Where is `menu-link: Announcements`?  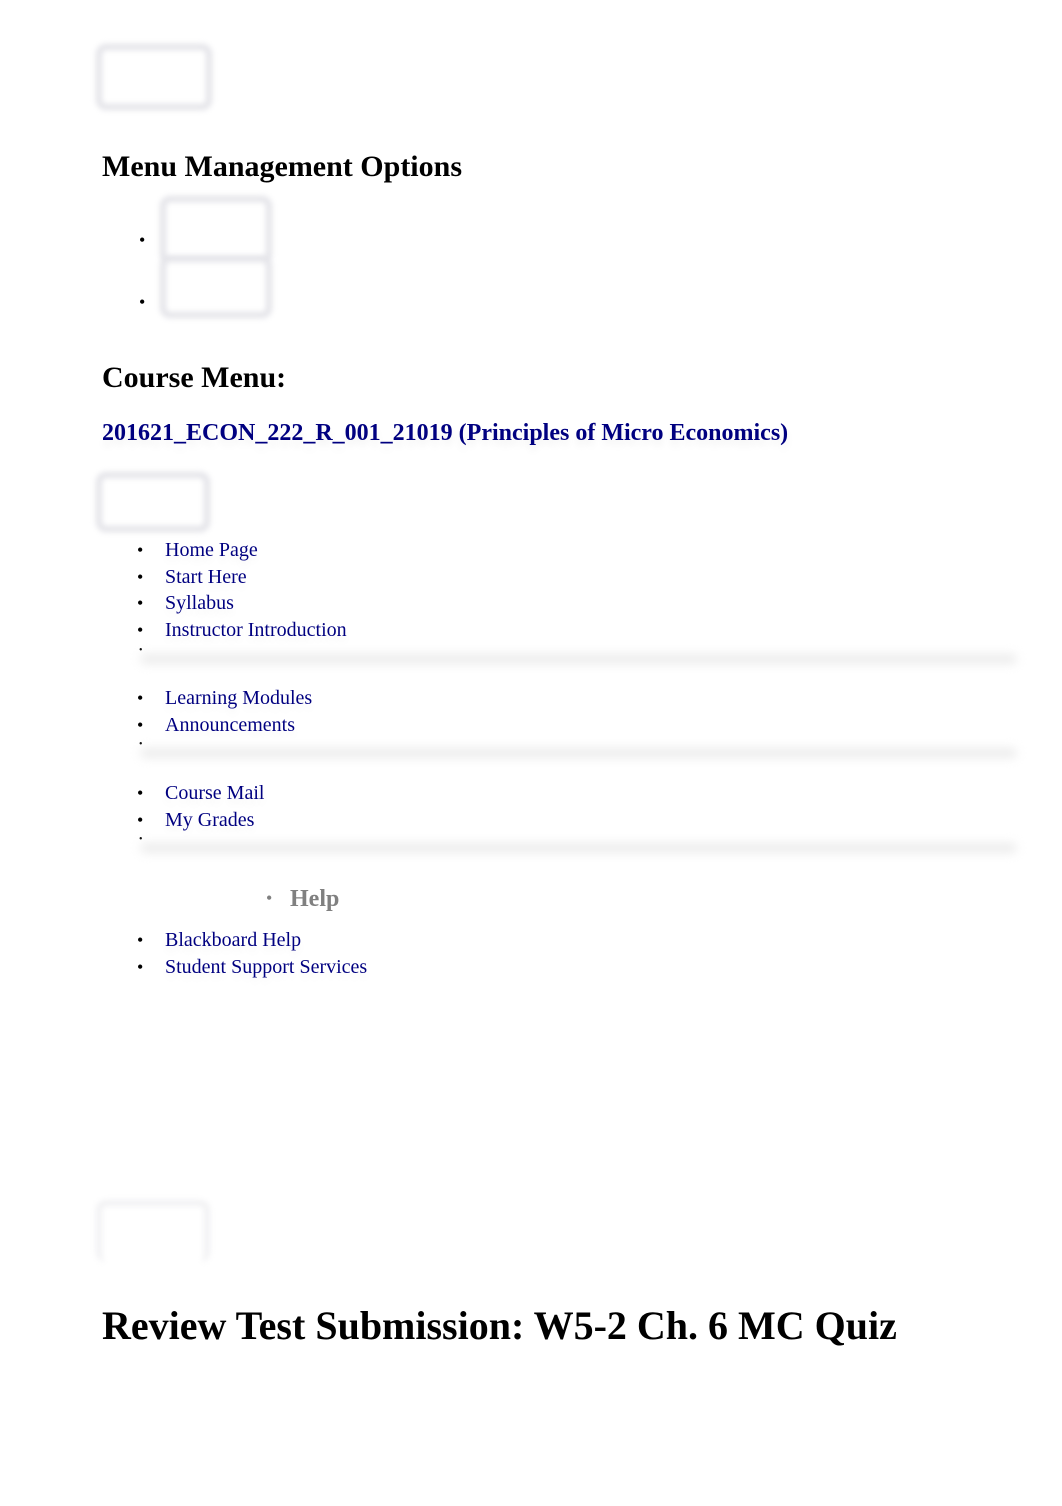 menu-link: Announcements is located at coordinates (230, 725).